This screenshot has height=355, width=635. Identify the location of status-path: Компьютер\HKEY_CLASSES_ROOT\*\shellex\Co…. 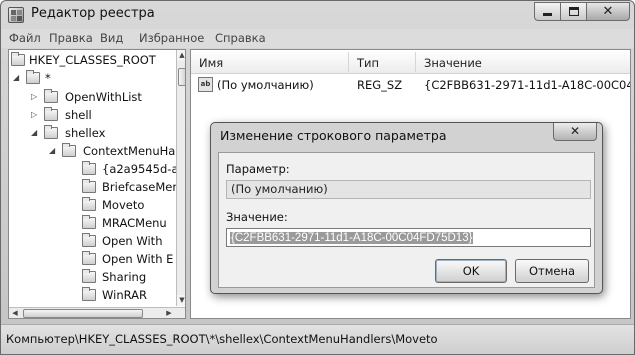
(222, 339).